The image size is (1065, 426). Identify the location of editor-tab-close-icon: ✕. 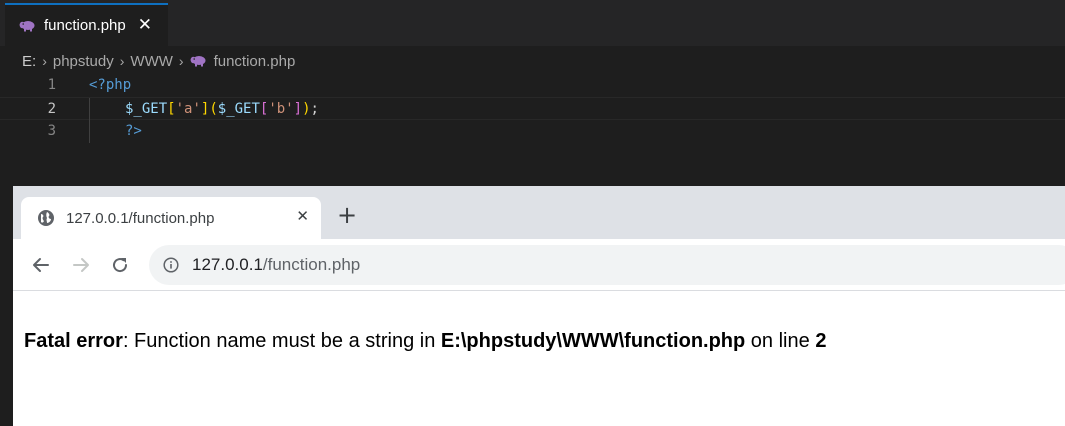
(145, 25).